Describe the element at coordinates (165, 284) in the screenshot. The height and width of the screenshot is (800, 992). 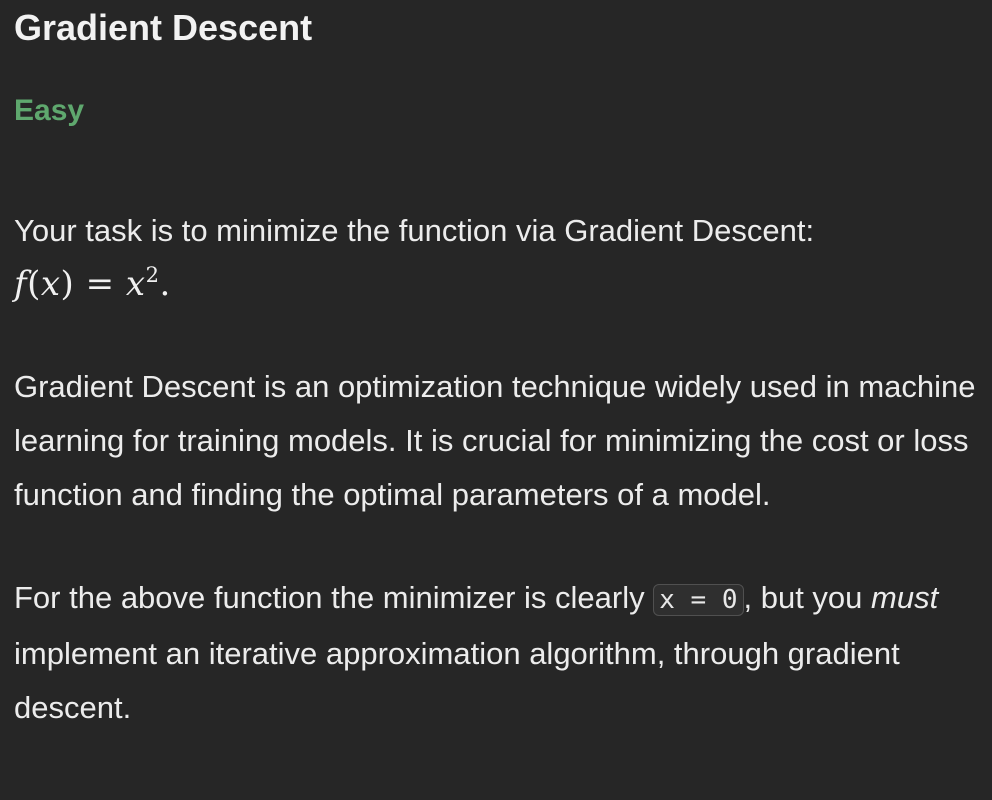
I see `formula-period: .` at that location.